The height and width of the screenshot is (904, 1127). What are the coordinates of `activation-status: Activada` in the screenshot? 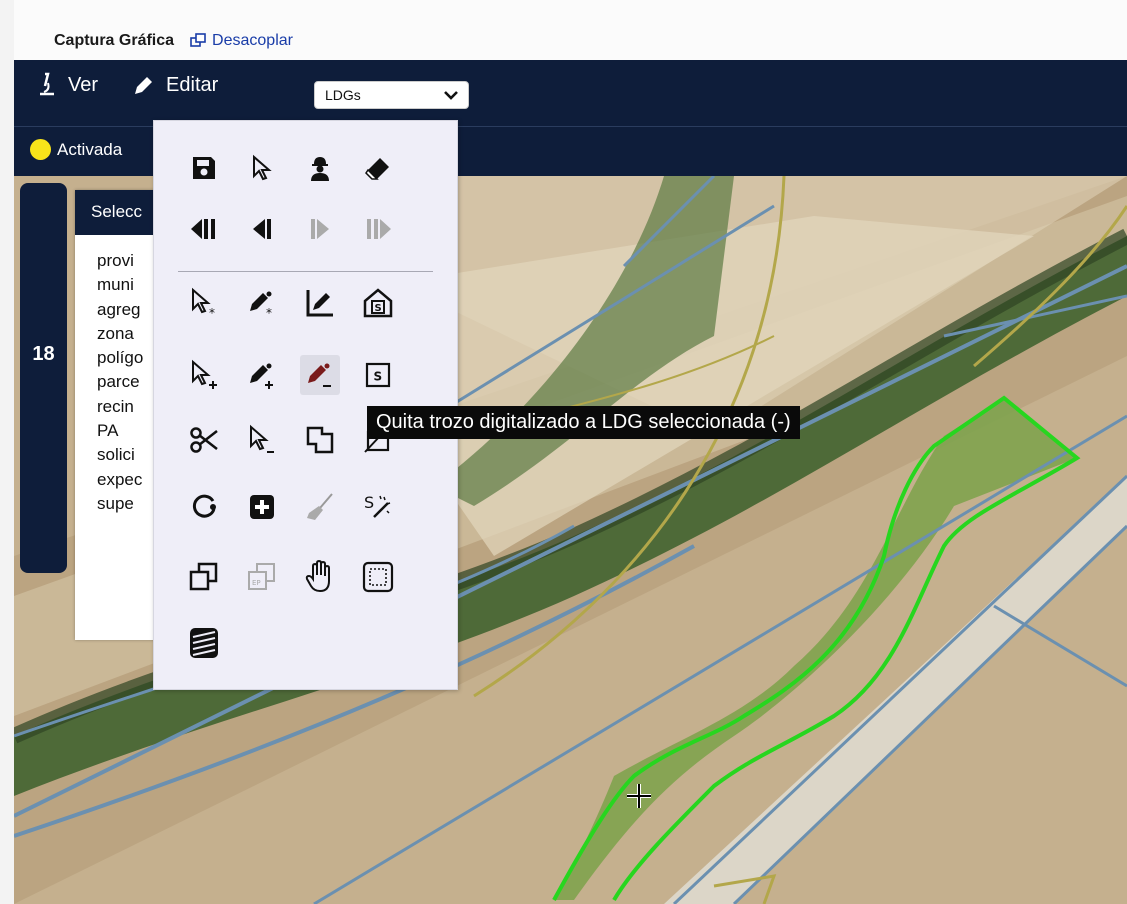 It's located at (76, 149).